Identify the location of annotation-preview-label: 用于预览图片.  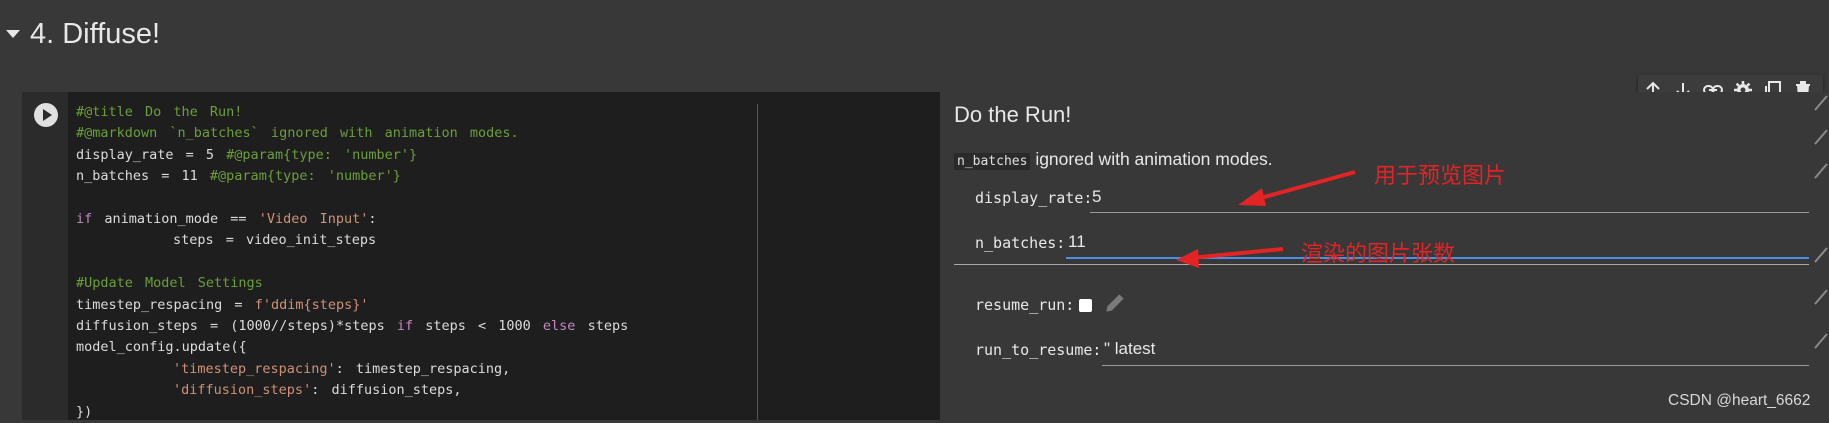
(1440, 175).